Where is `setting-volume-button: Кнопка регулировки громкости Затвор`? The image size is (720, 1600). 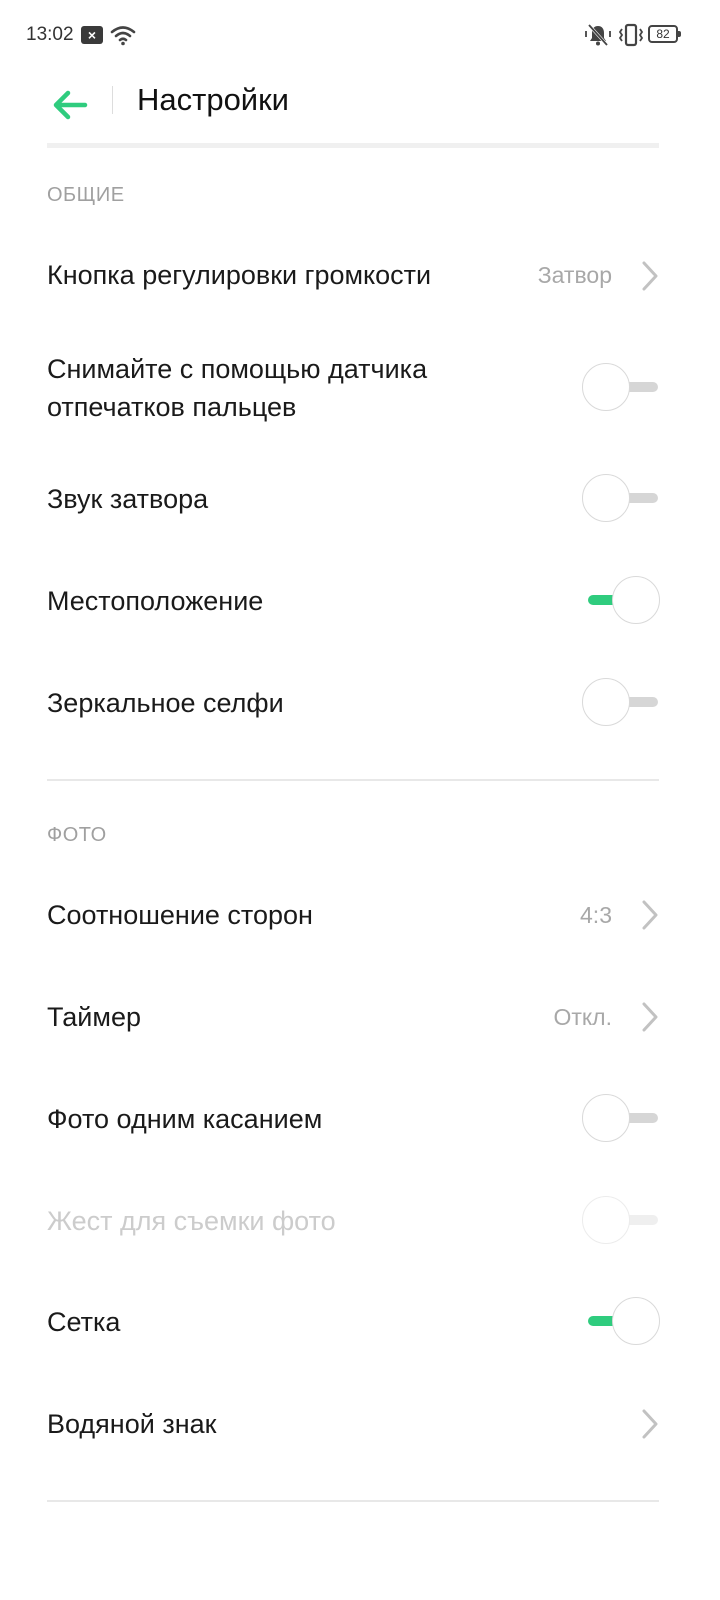 setting-volume-button: Кнопка регулировки громкости Затвор is located at coordinates (360, 276).